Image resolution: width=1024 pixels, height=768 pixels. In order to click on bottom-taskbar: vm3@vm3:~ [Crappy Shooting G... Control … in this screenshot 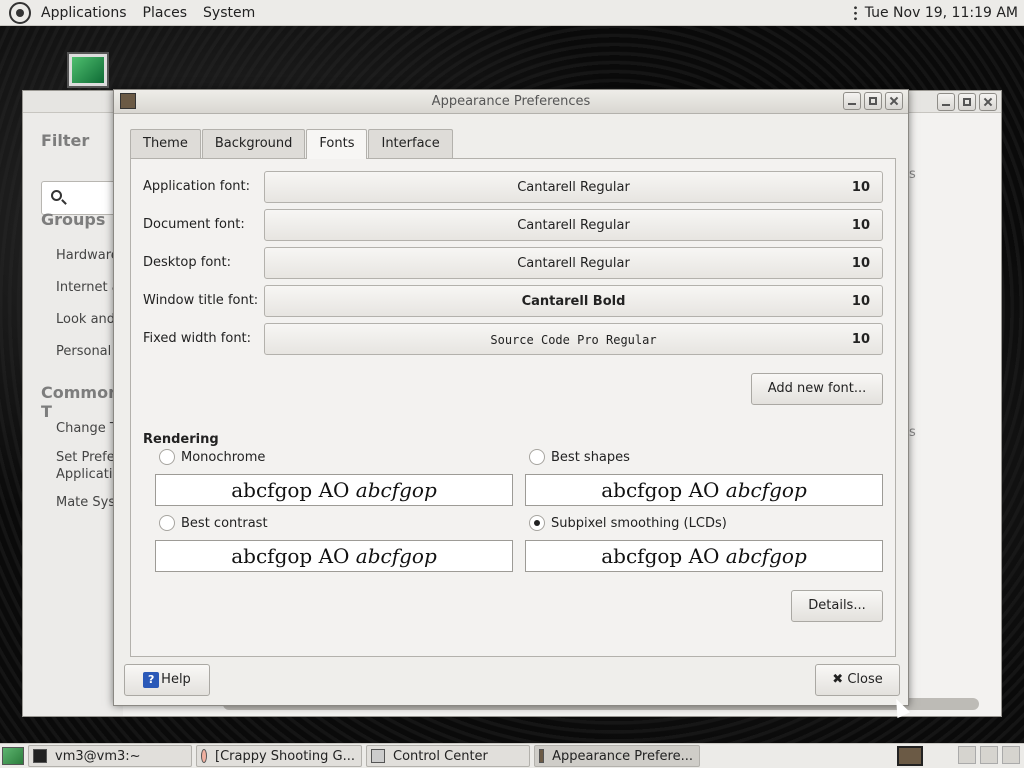, I will do `click(512, 755)`.